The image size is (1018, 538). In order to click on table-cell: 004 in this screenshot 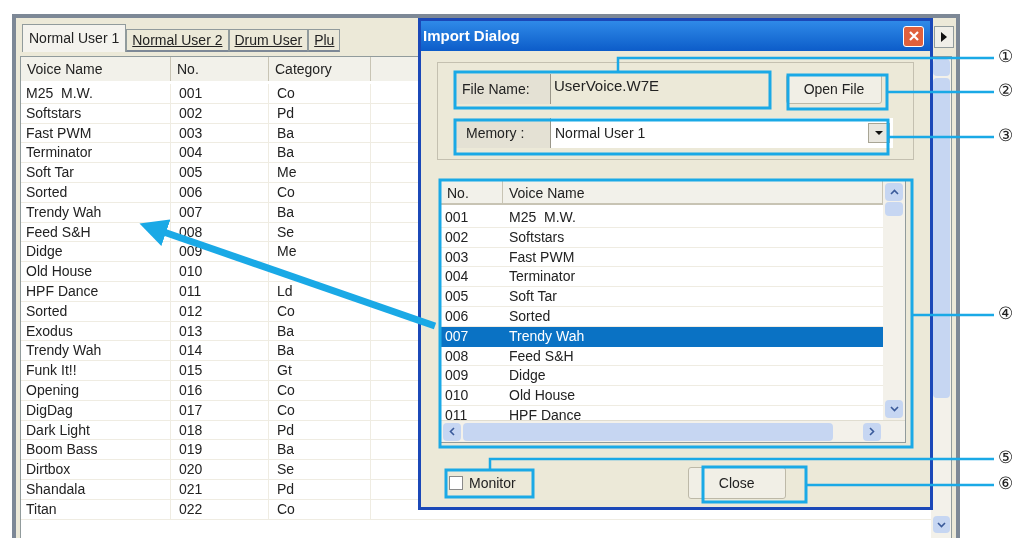, I will do `click(220, 153)`.